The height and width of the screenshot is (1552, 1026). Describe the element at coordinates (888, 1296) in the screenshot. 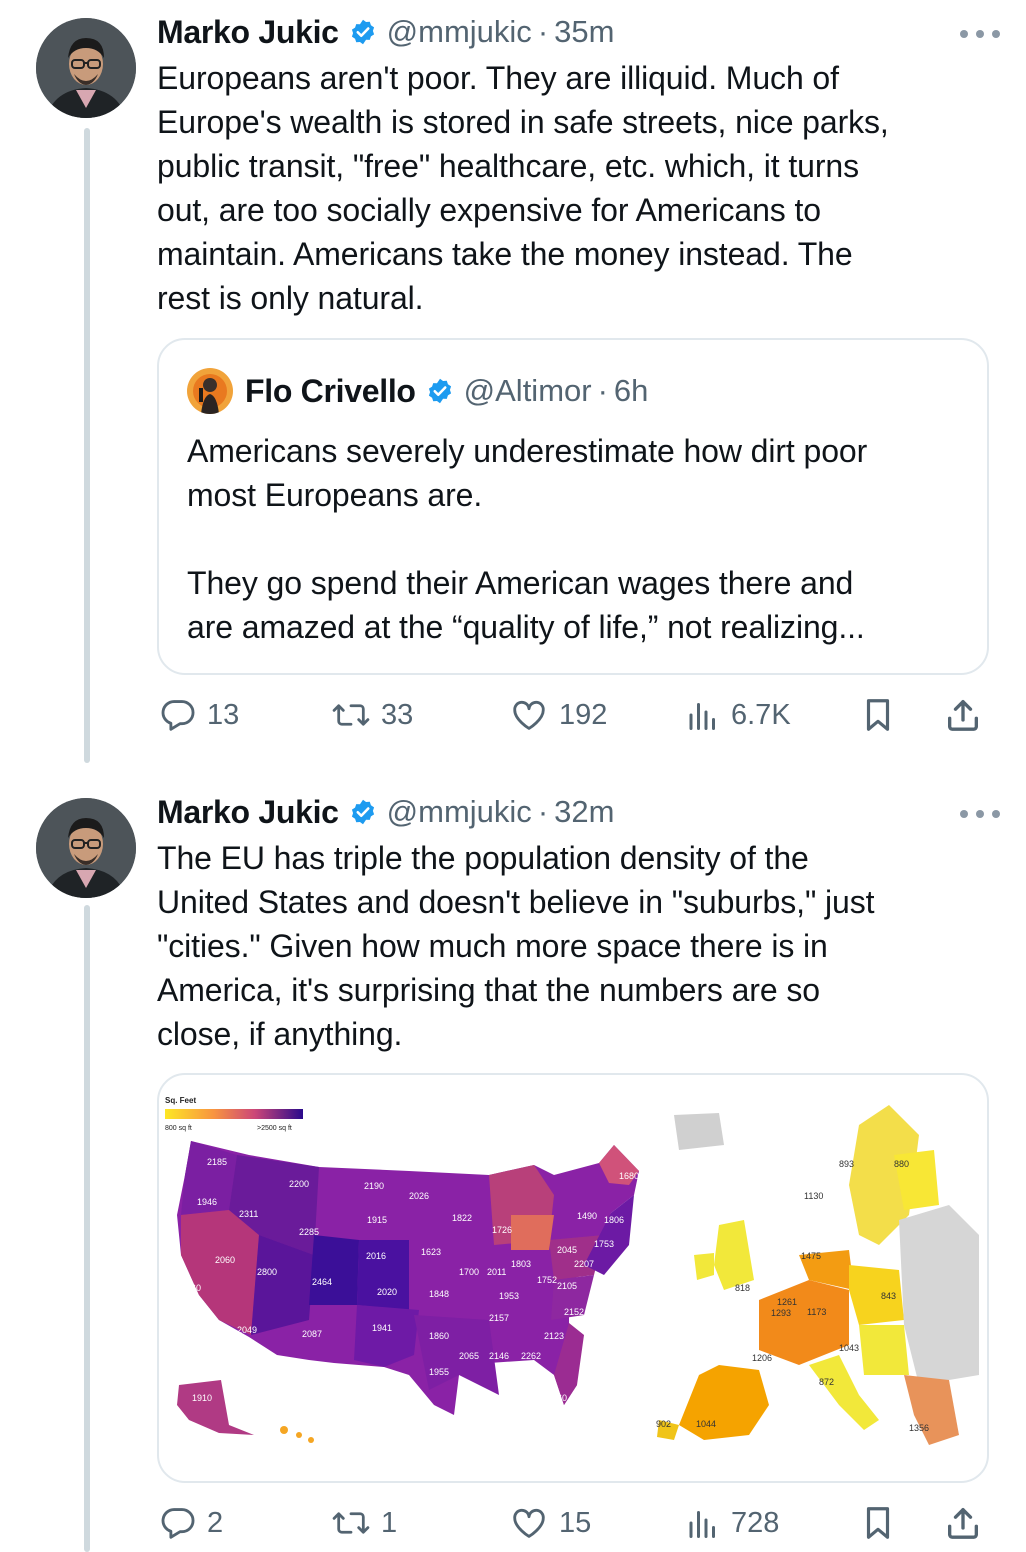

I see `eu-country-label: 843` at that location.